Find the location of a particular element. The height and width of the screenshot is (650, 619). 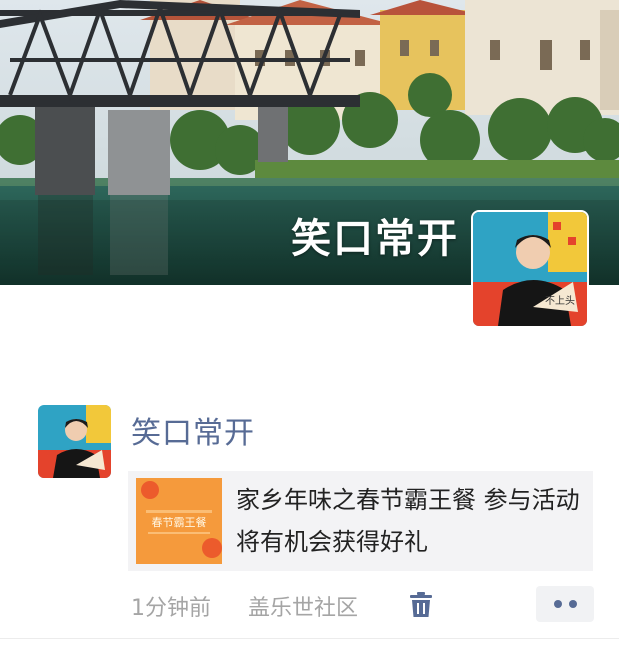

shared-link-card: 春节霸王餐 家乡年味之春节霸王餐 参与活动将有机会获得好礼 is located at coordinates (360, 521).